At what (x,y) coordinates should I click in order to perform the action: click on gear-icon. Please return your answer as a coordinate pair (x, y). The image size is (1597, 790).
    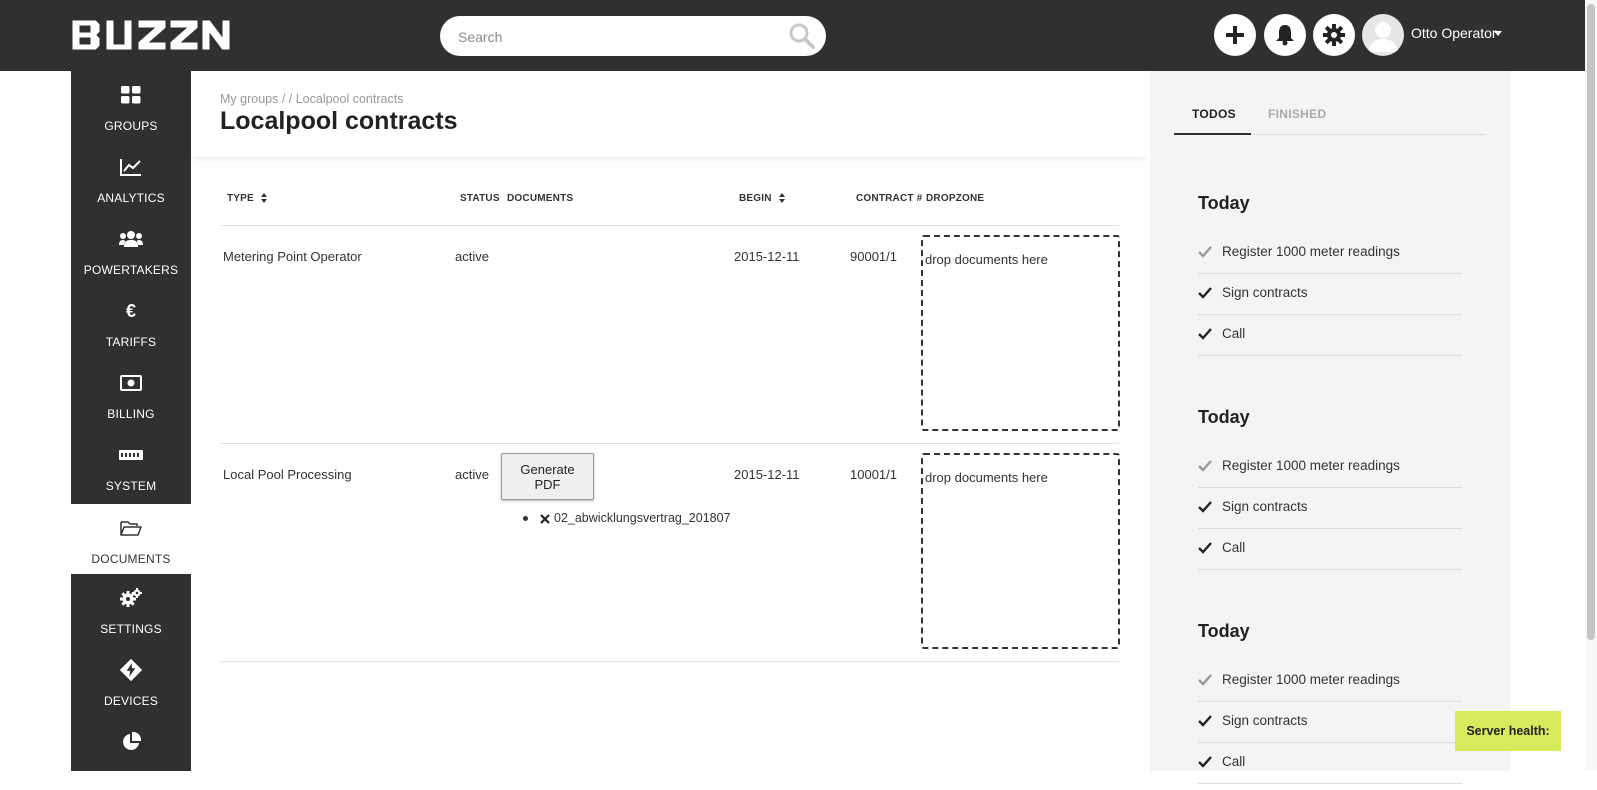
    Looking at the image, I should click on (1334, 35).